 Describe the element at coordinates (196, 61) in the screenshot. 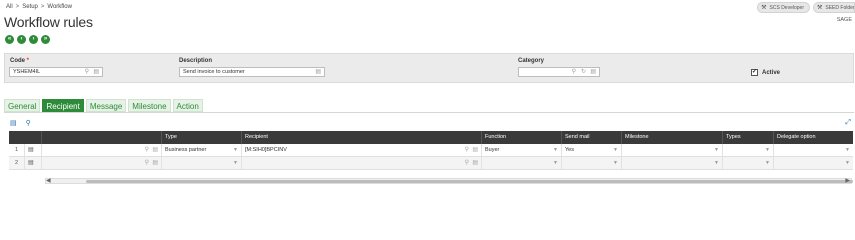

I see `description-label: Description` at that location.